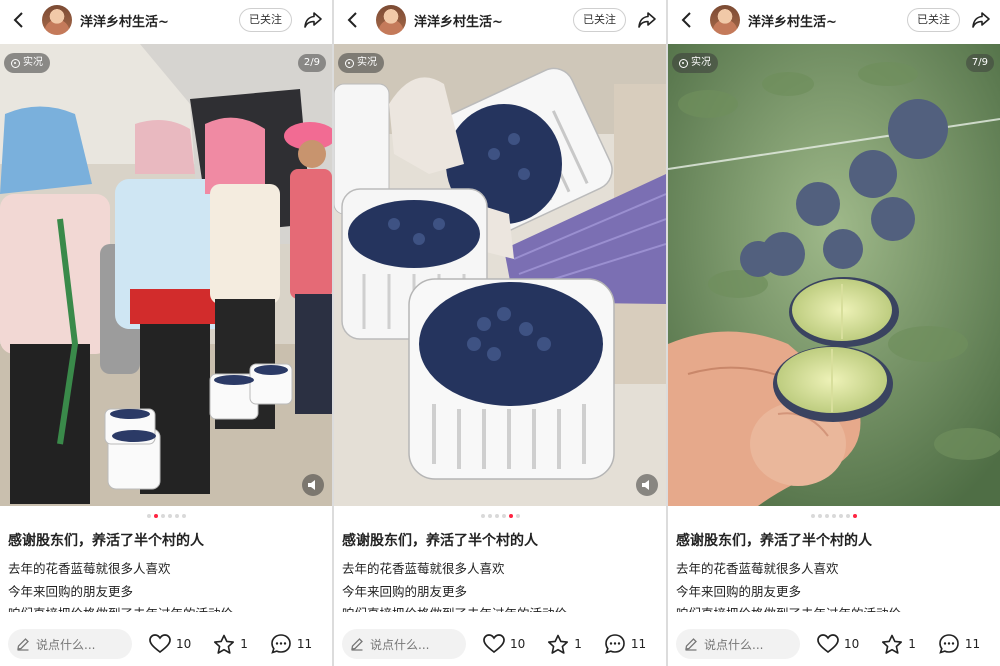  I want to click on image-counter: 2/9, so click(311, 63).